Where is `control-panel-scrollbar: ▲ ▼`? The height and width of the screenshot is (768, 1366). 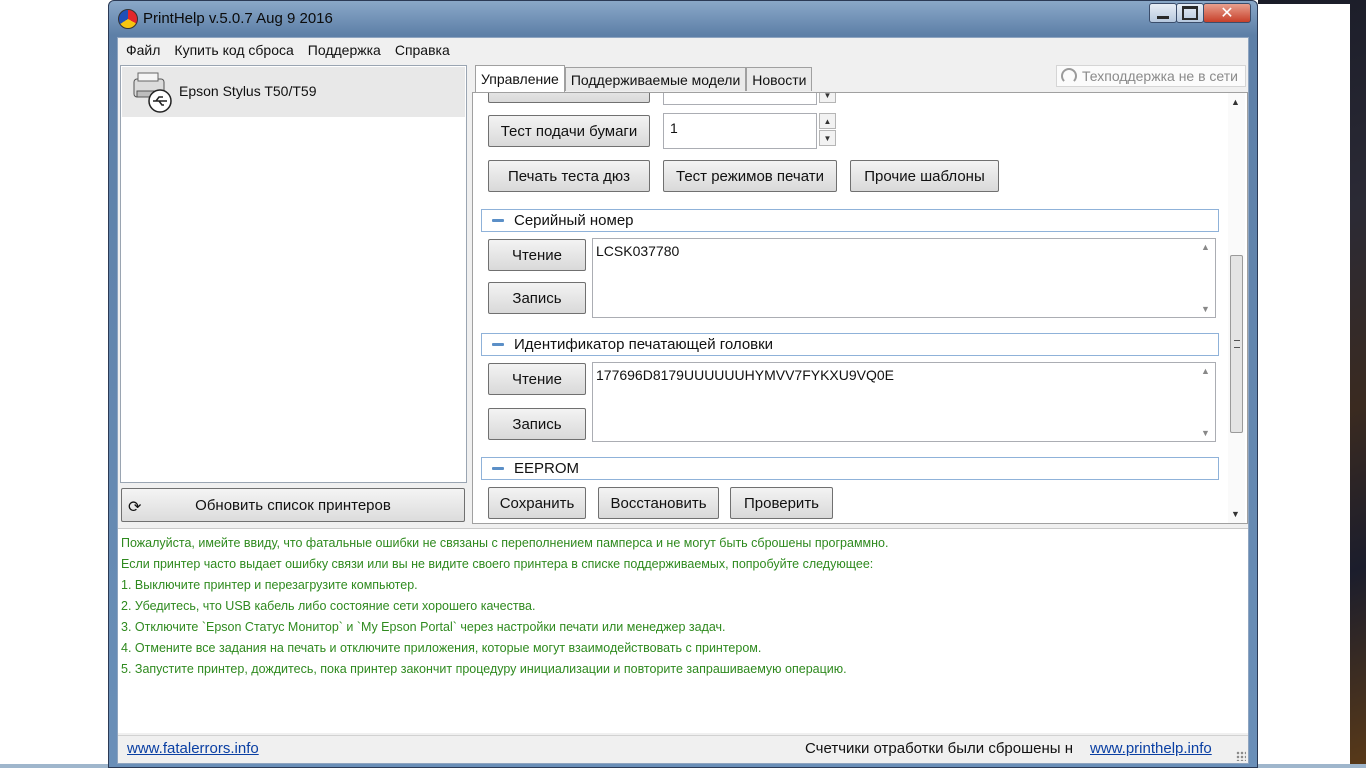
control-panel-scrollbar: ▲ ▼ is located at coordinates (1236, 308).